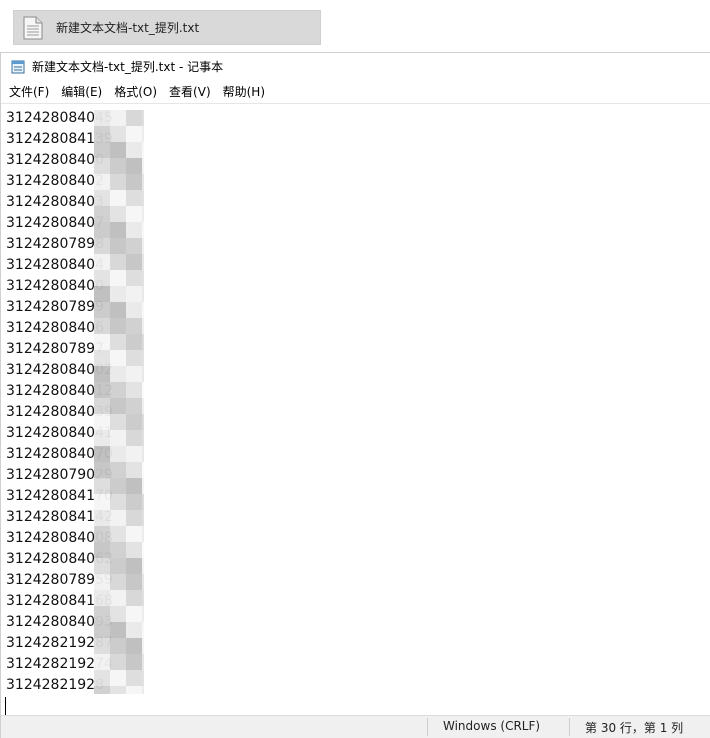 This screenshot has width=710, height=738. Describe the element at coordinates (5, 706) in the screenshot. I see `text-caret` at that location.